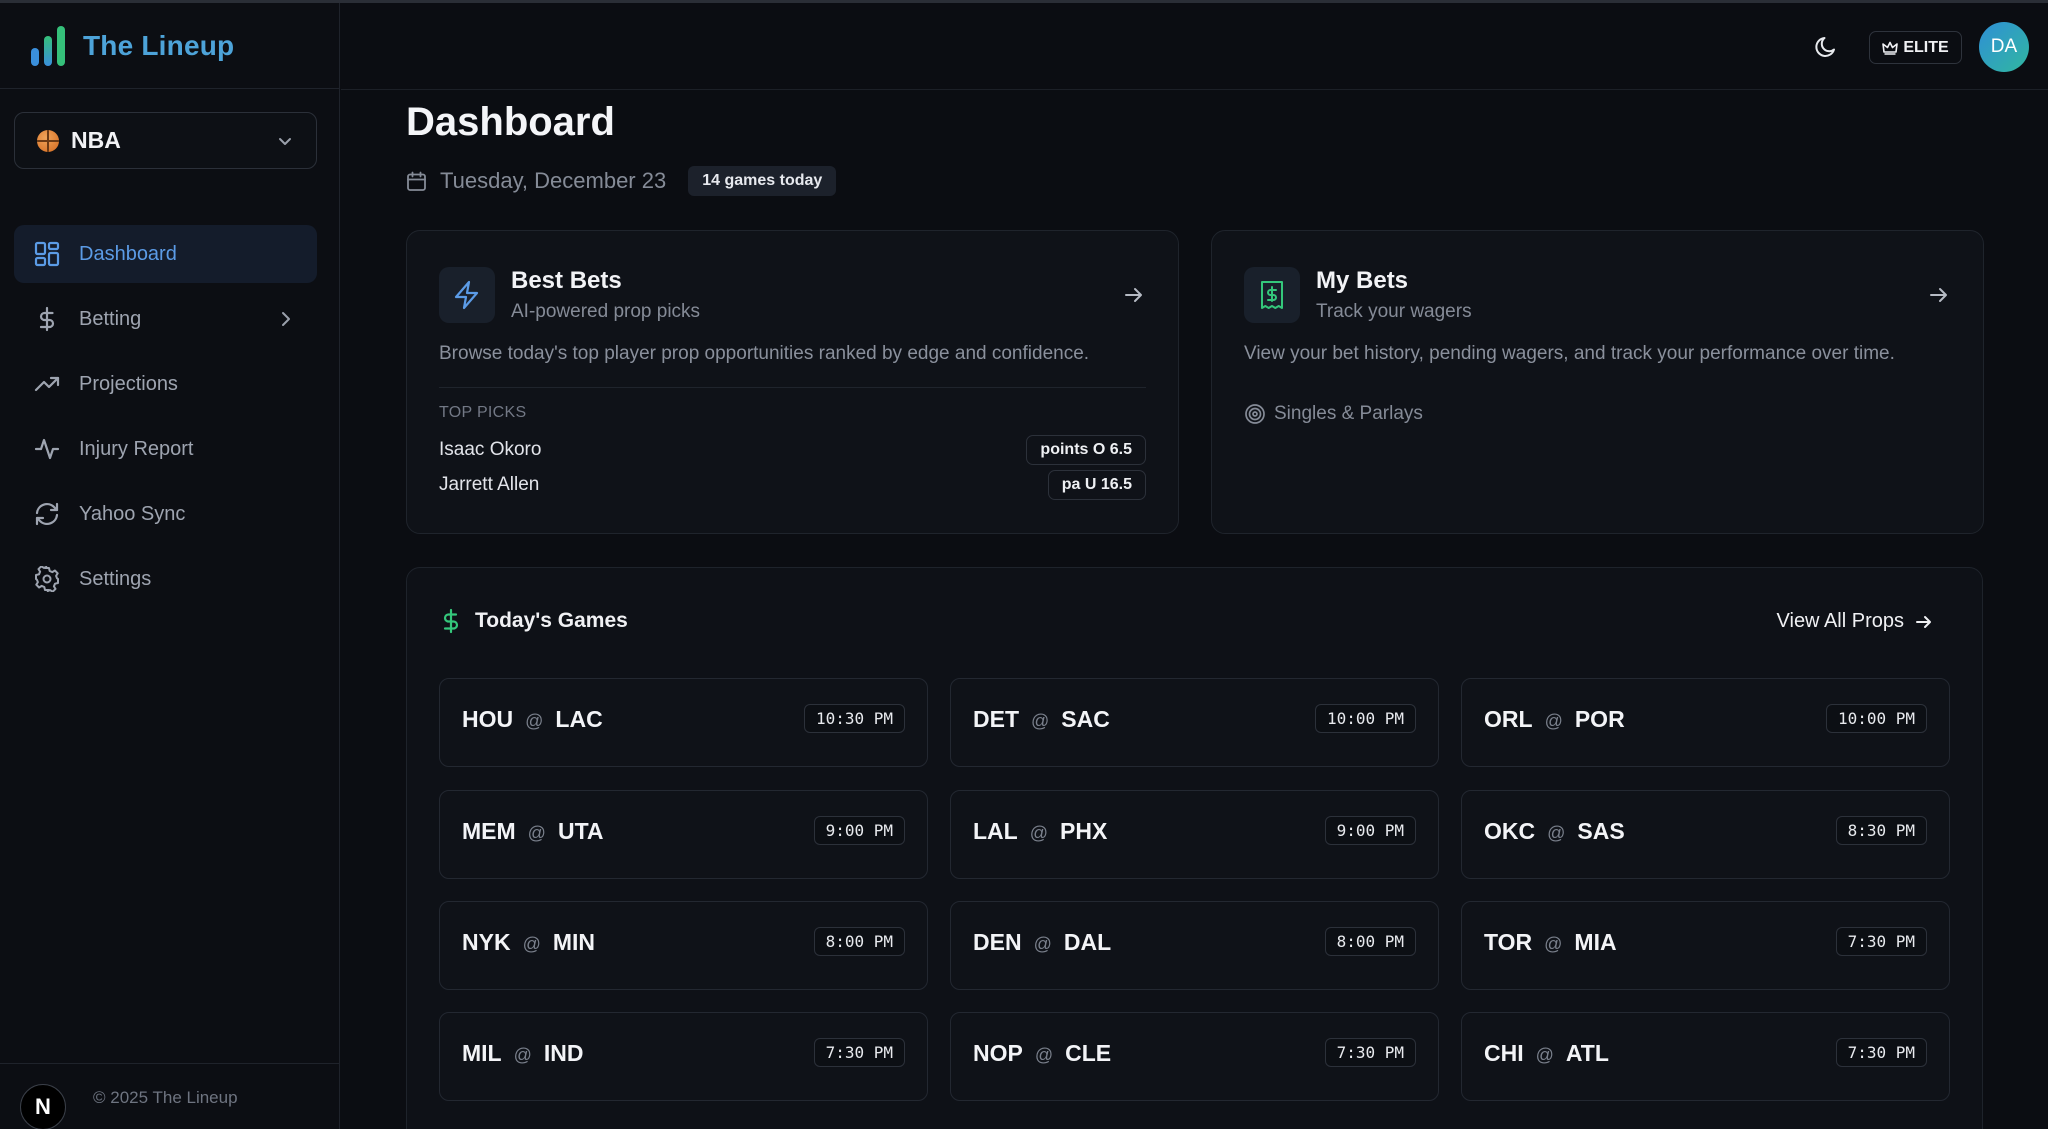 The height and width of the screenshot is (1129, 2048). Describe the element at coordinates (1370, 941) in the screenshot. I see `game-time-badge: 8:00 PM` at that location.